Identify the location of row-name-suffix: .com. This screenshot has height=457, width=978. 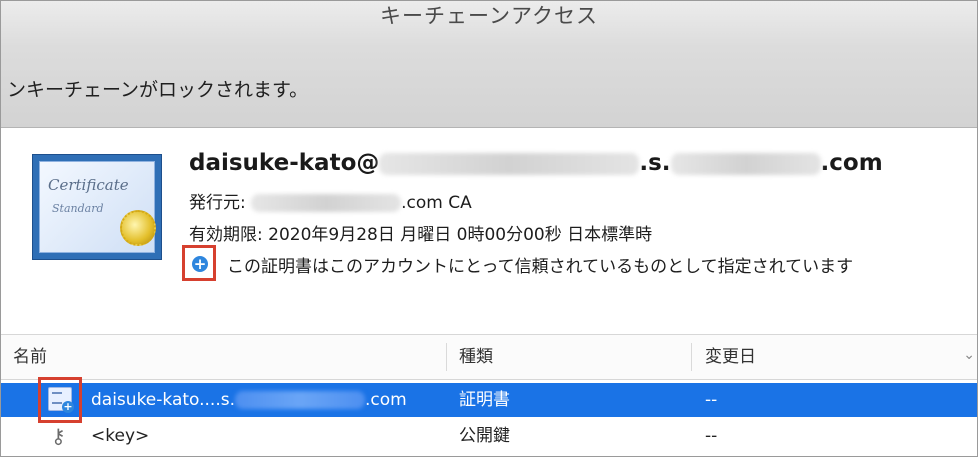
(386, 400).